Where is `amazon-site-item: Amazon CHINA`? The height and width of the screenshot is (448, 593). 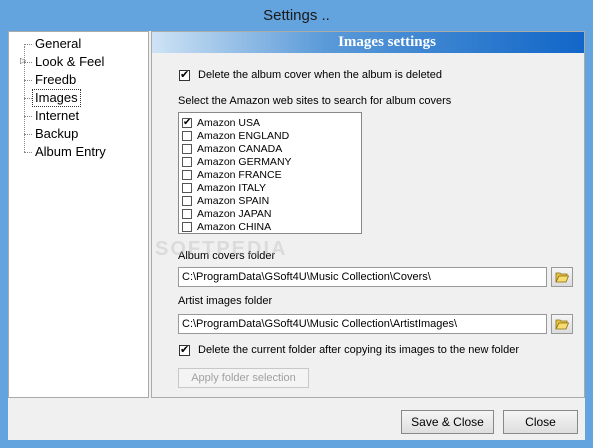 amazon-site-item: Amazon CHINA is located at coordinates (226, 226).